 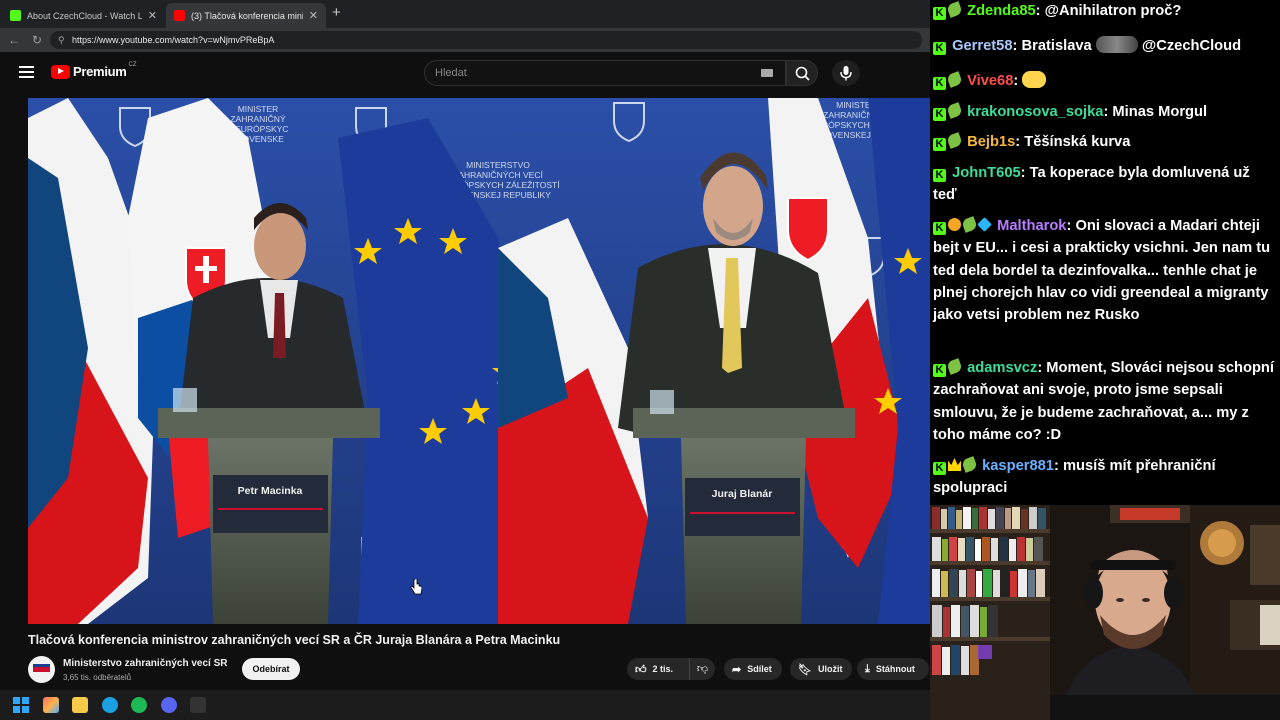 I want to click on subscribe-button: Odebírat, so click(x=271, y=669).